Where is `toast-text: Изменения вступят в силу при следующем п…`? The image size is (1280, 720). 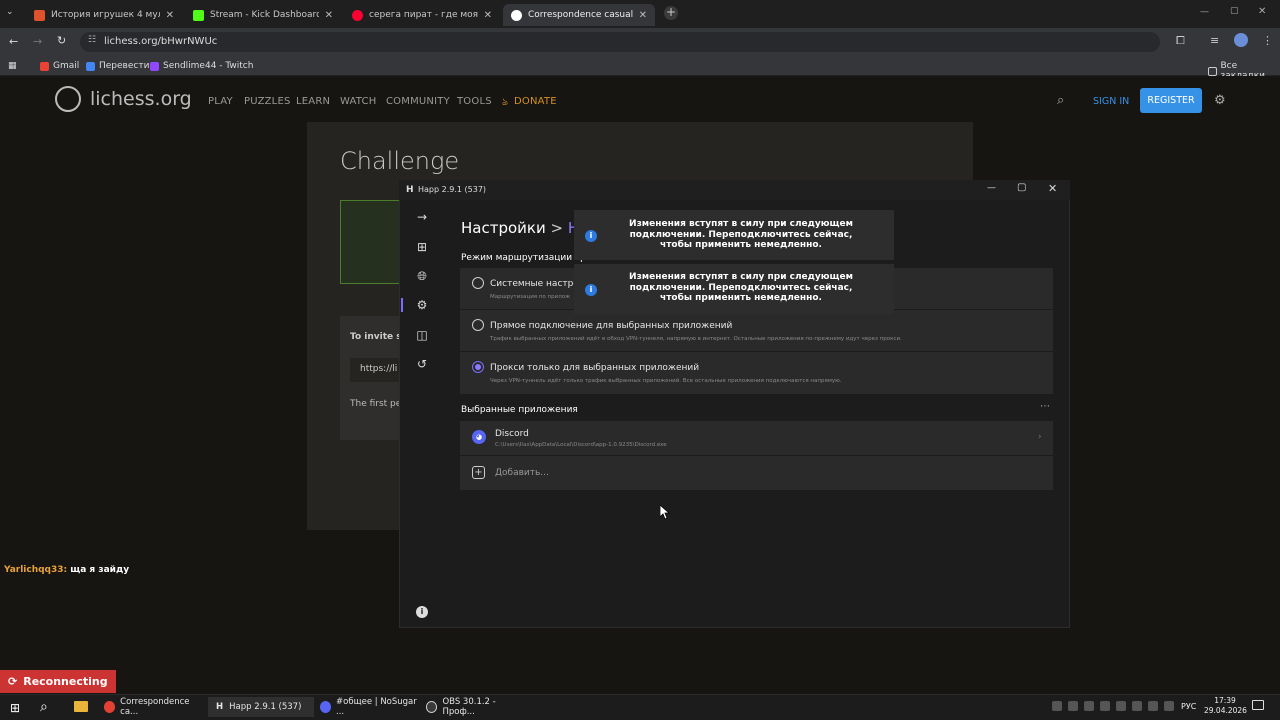
toast-text: Изменения вступят в силу при следующем п… is located at coordinates (741, 234).